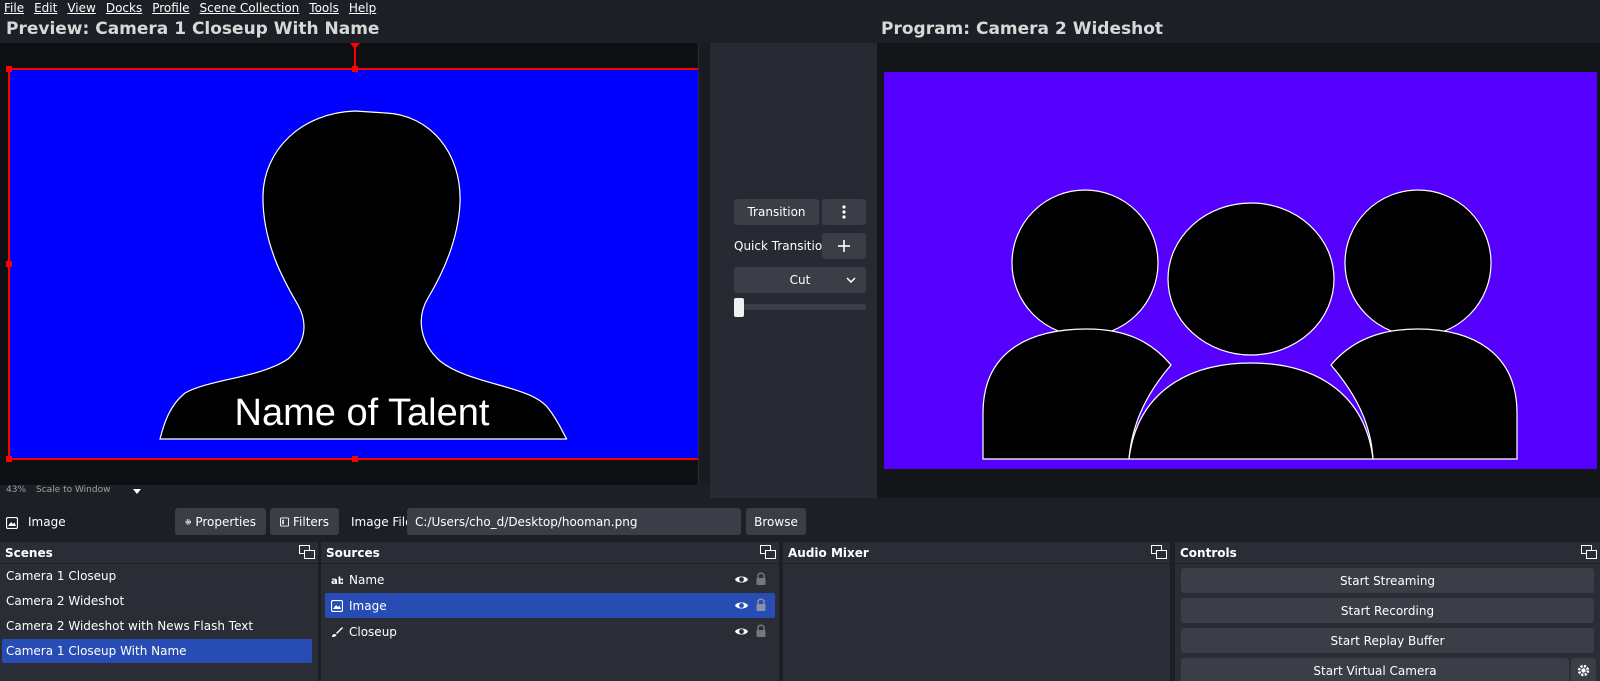 The image size is (1600, 681). I want to click on scenes-title: Scenes, so click(29, 552).